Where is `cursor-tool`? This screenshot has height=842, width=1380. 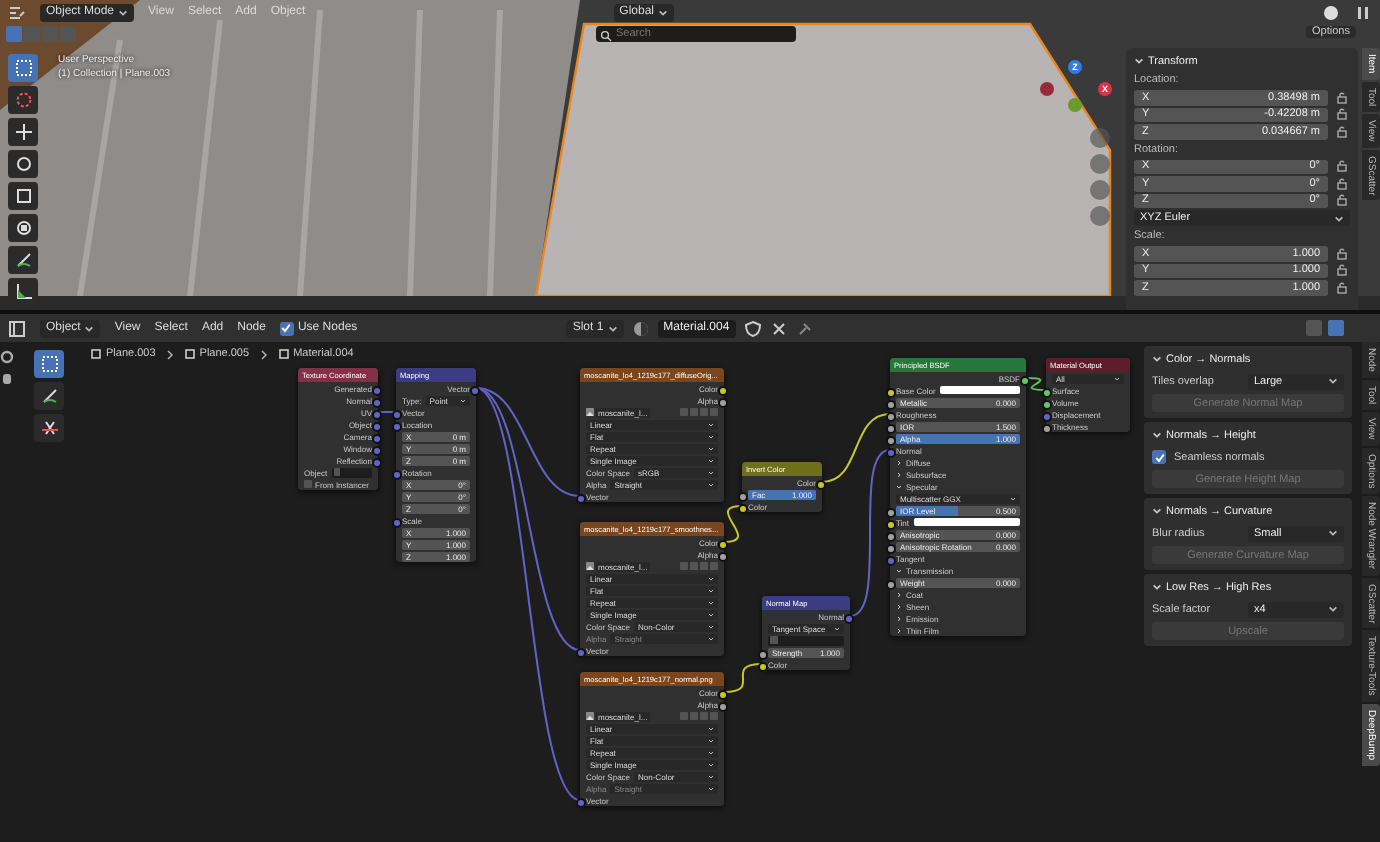 cursor-tool is located at coordinates (23, 100).